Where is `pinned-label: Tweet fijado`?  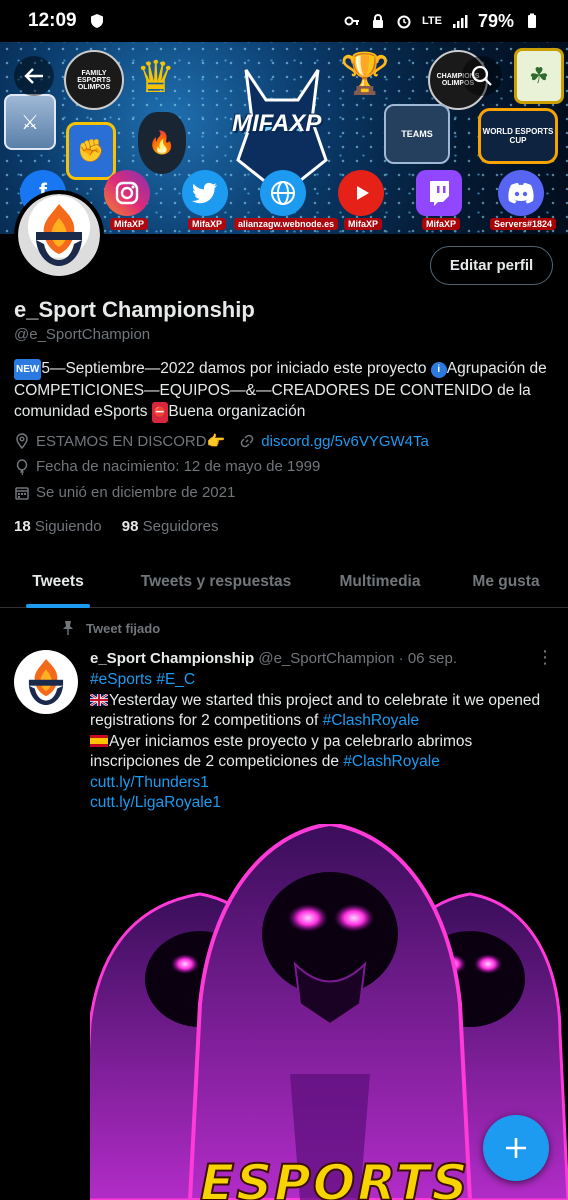
pinned-label: Tweet fijado is located at coordinates (123, 628).